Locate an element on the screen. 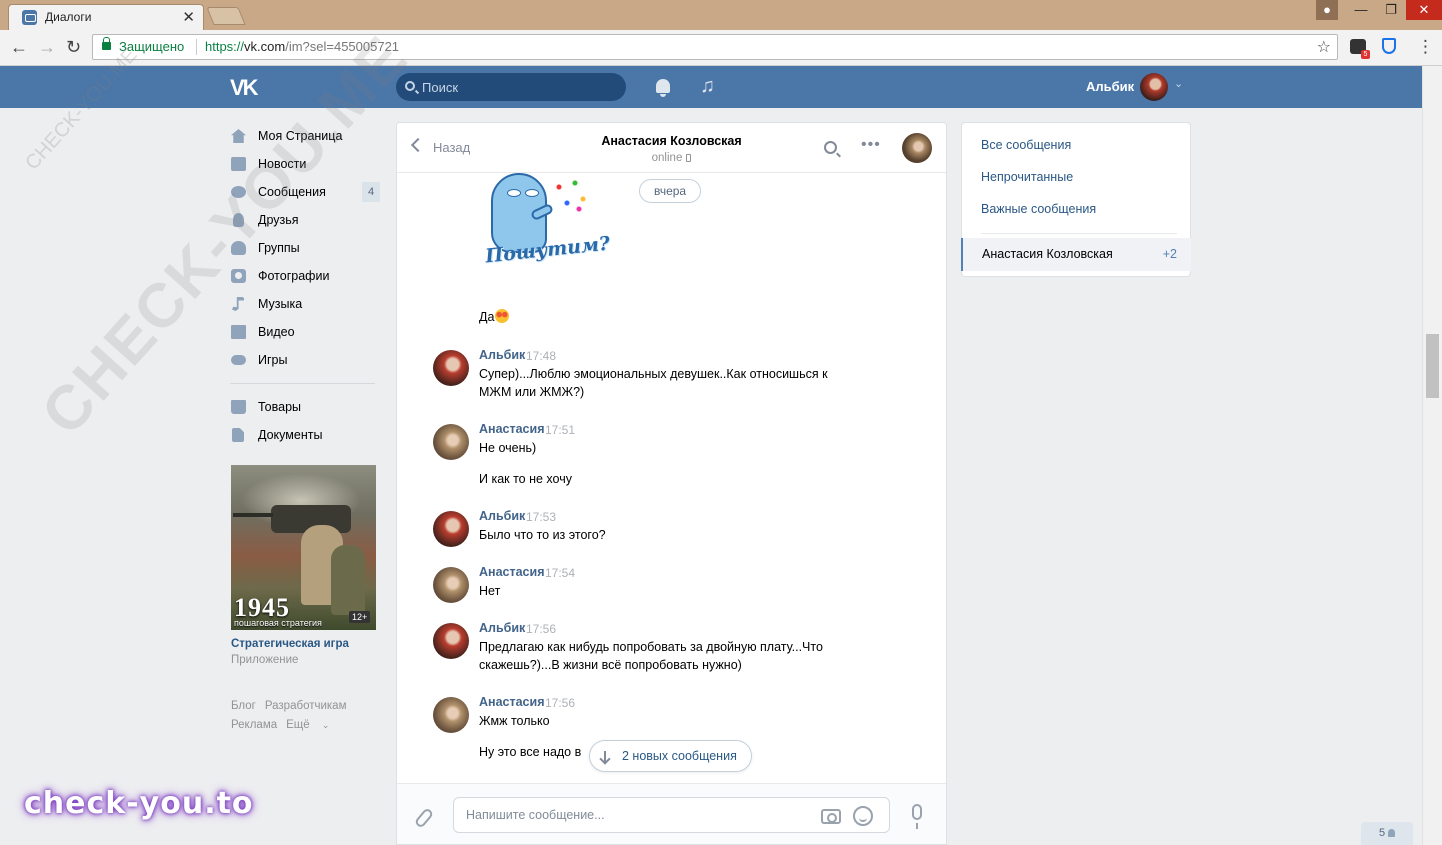  new-messages-label: 2 новых сообщения is located at coordinates (679, 756).